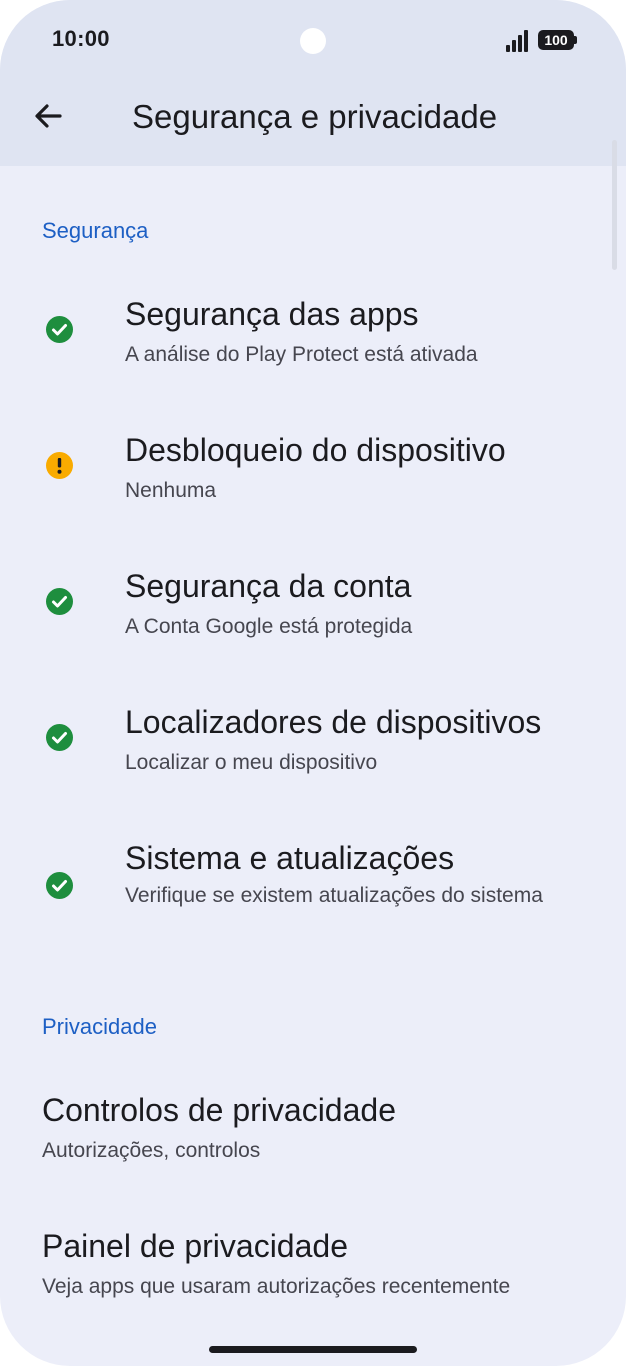 The image size is (626, 1366). I want to click on section-header-privacy: Privacidade, so click(99, 1026).